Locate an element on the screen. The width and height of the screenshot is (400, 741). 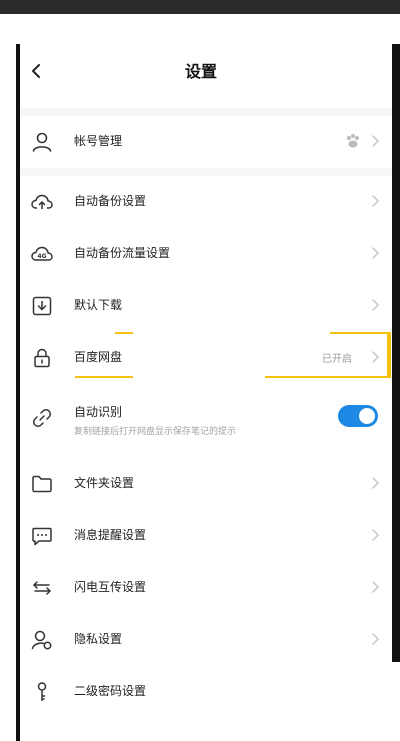
toggle-knob is located at coordinates (367, 416).